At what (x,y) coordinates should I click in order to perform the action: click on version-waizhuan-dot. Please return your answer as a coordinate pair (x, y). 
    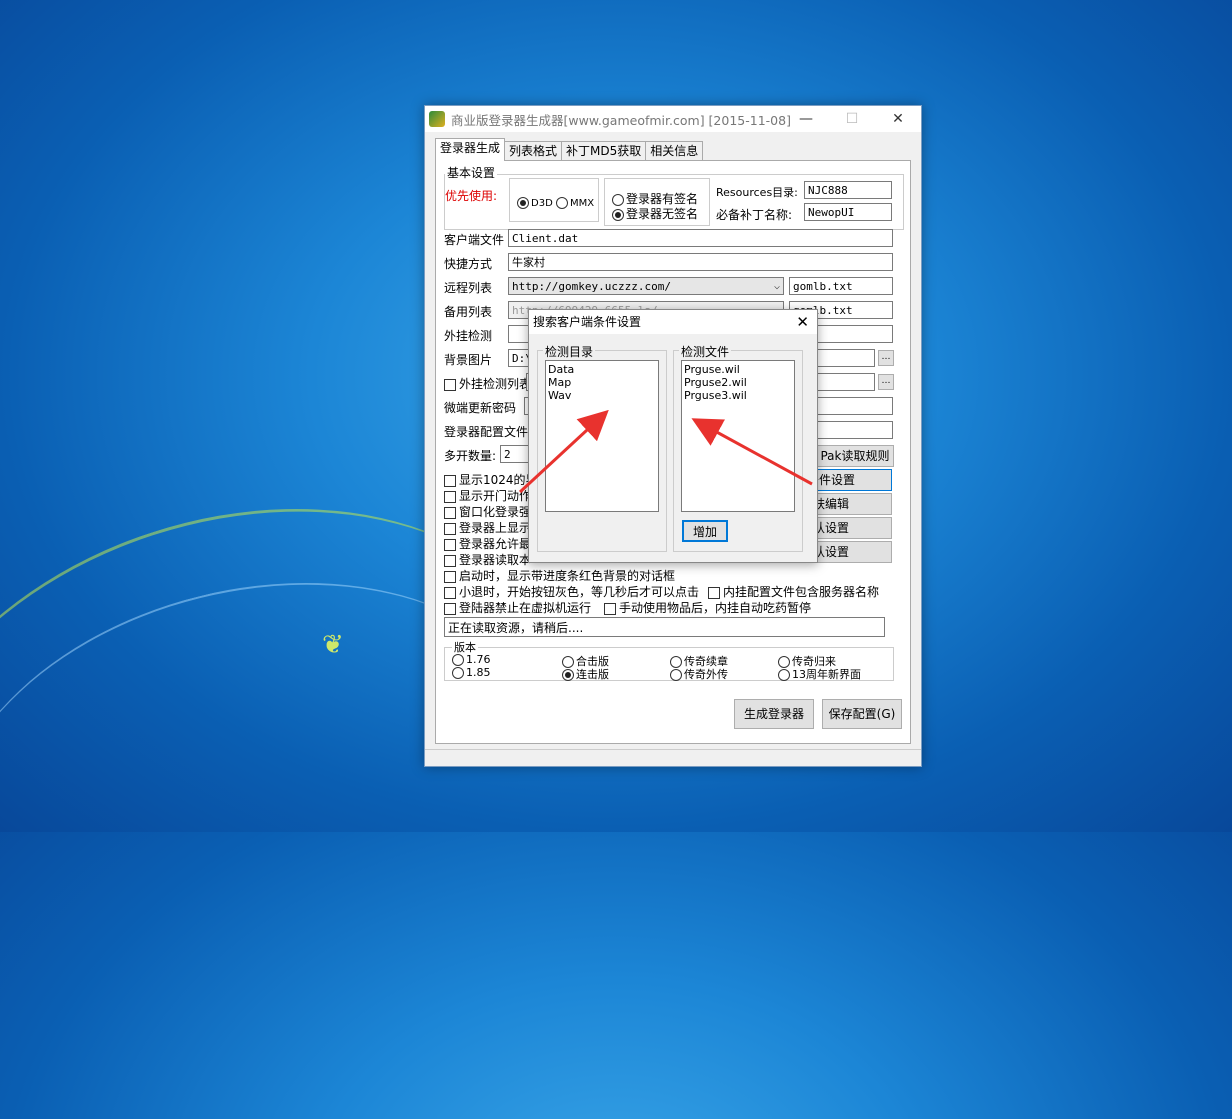
    Looking at the image, I should click on (676, 675).